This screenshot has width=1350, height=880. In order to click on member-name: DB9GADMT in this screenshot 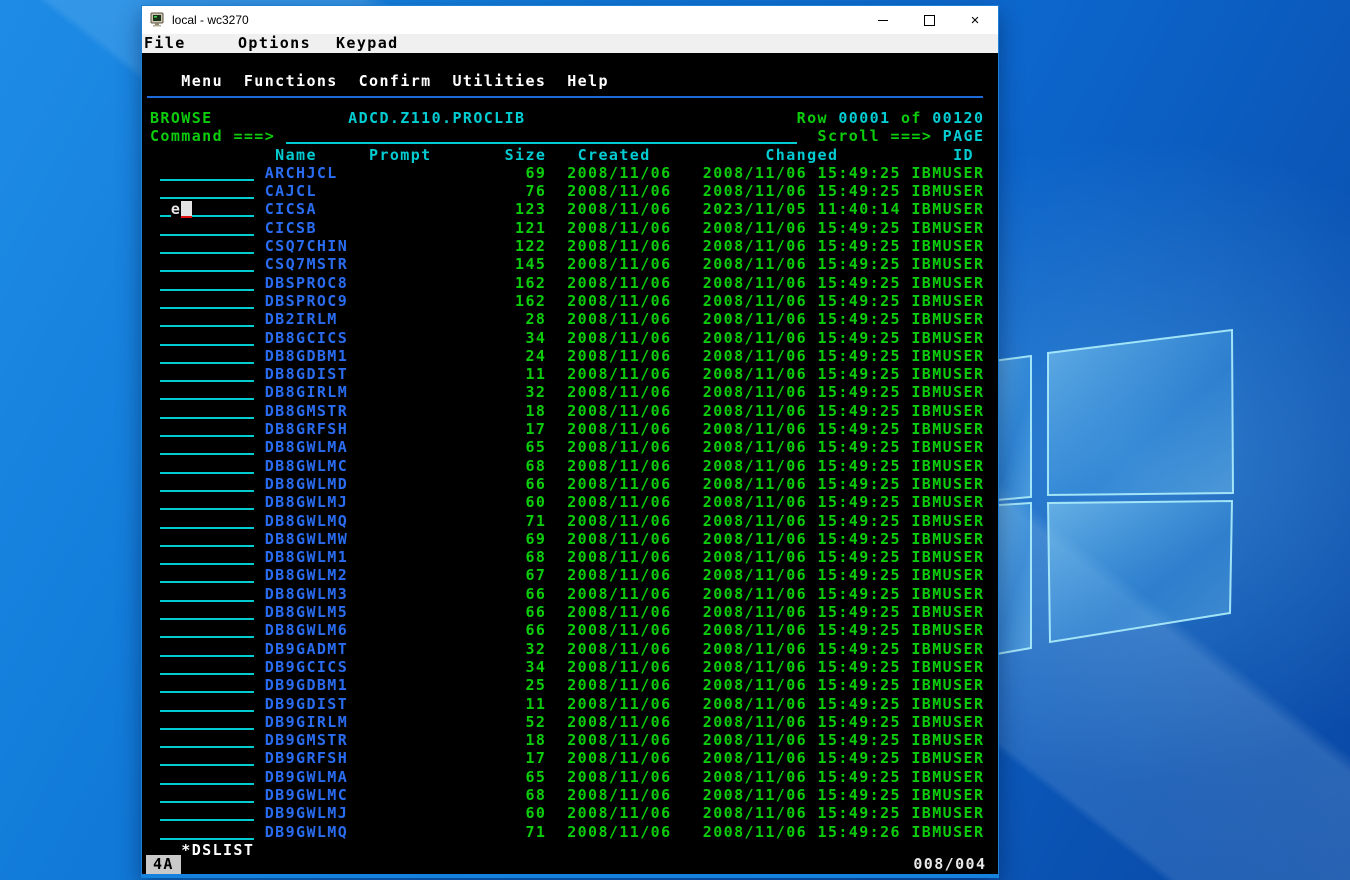, I will do `click(306, 648)`.